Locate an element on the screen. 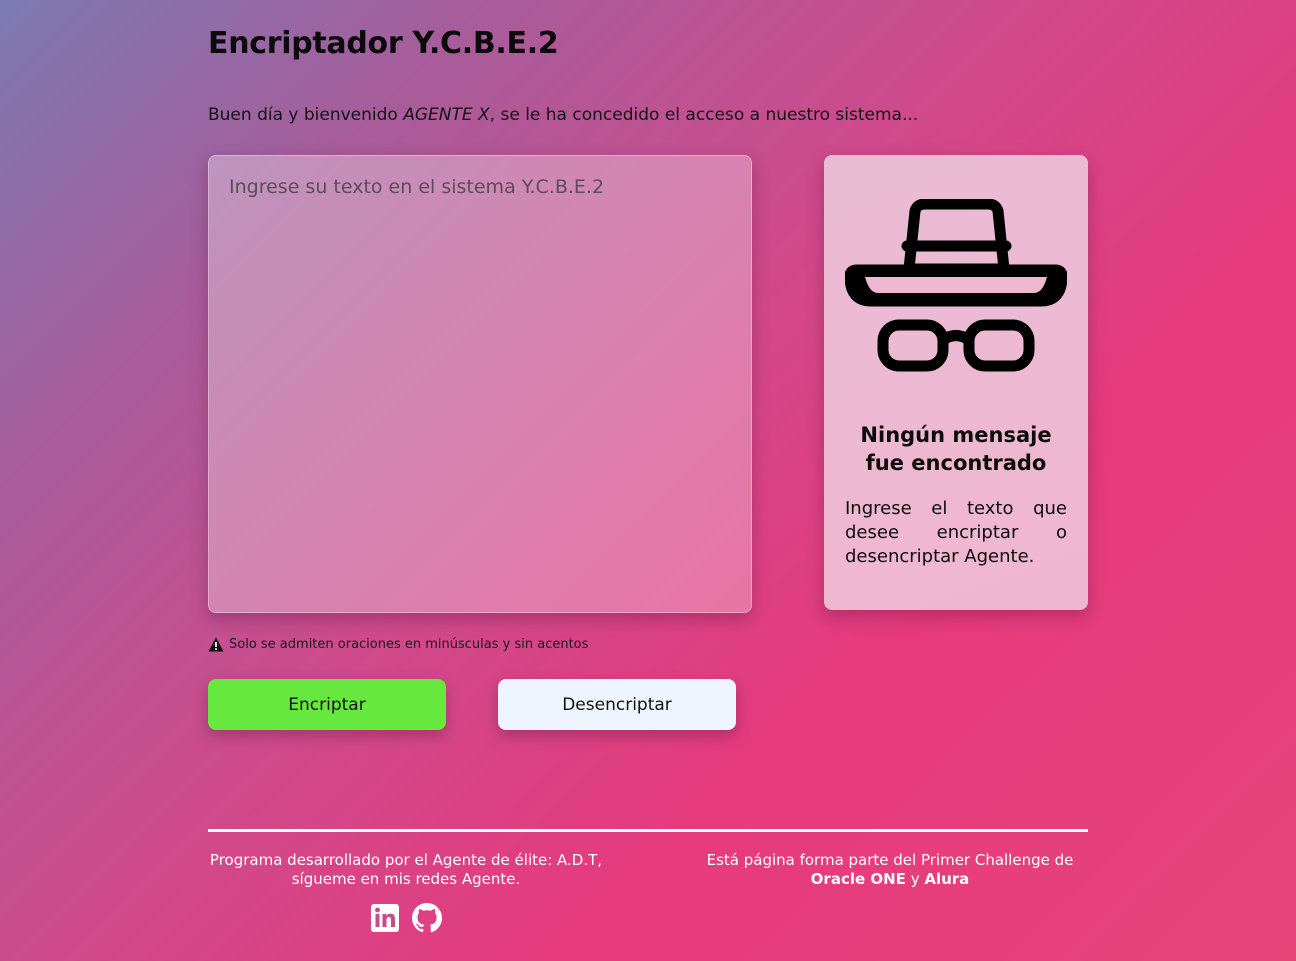 Image resolution: width=1296 pixels, height=961 pixels. page-title: Encriptador Y.C.B.E.2 is located at coordinates (383, 43).